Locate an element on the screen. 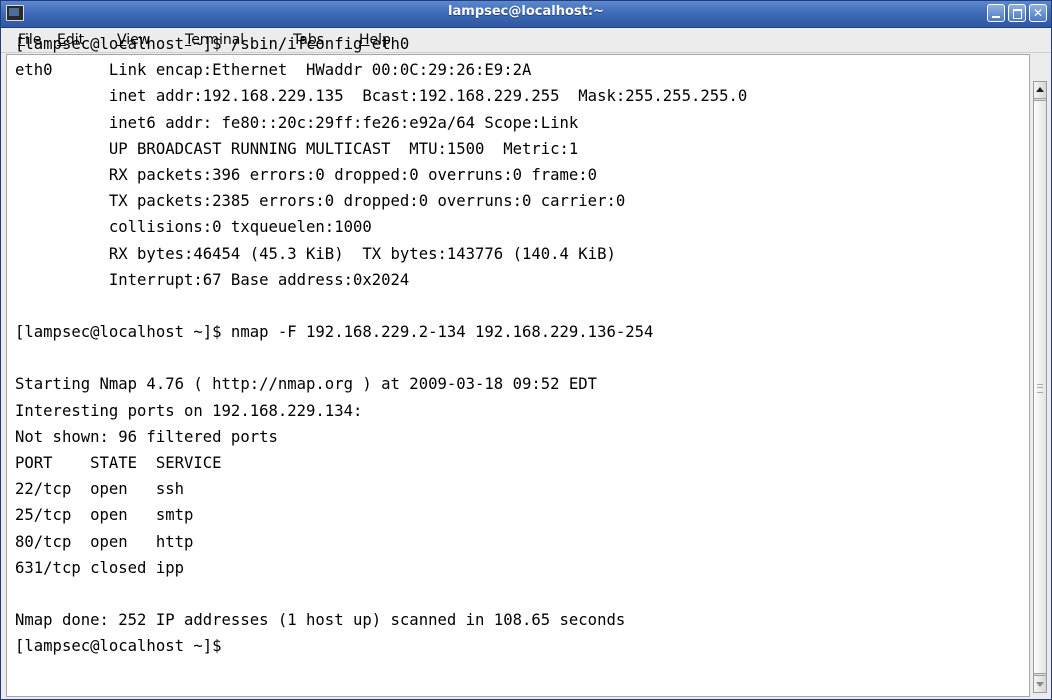 The width and height of the screenshot is (1052, 700). terminal-line: 22/tcp open ssh is located at coordinates (99, 489).